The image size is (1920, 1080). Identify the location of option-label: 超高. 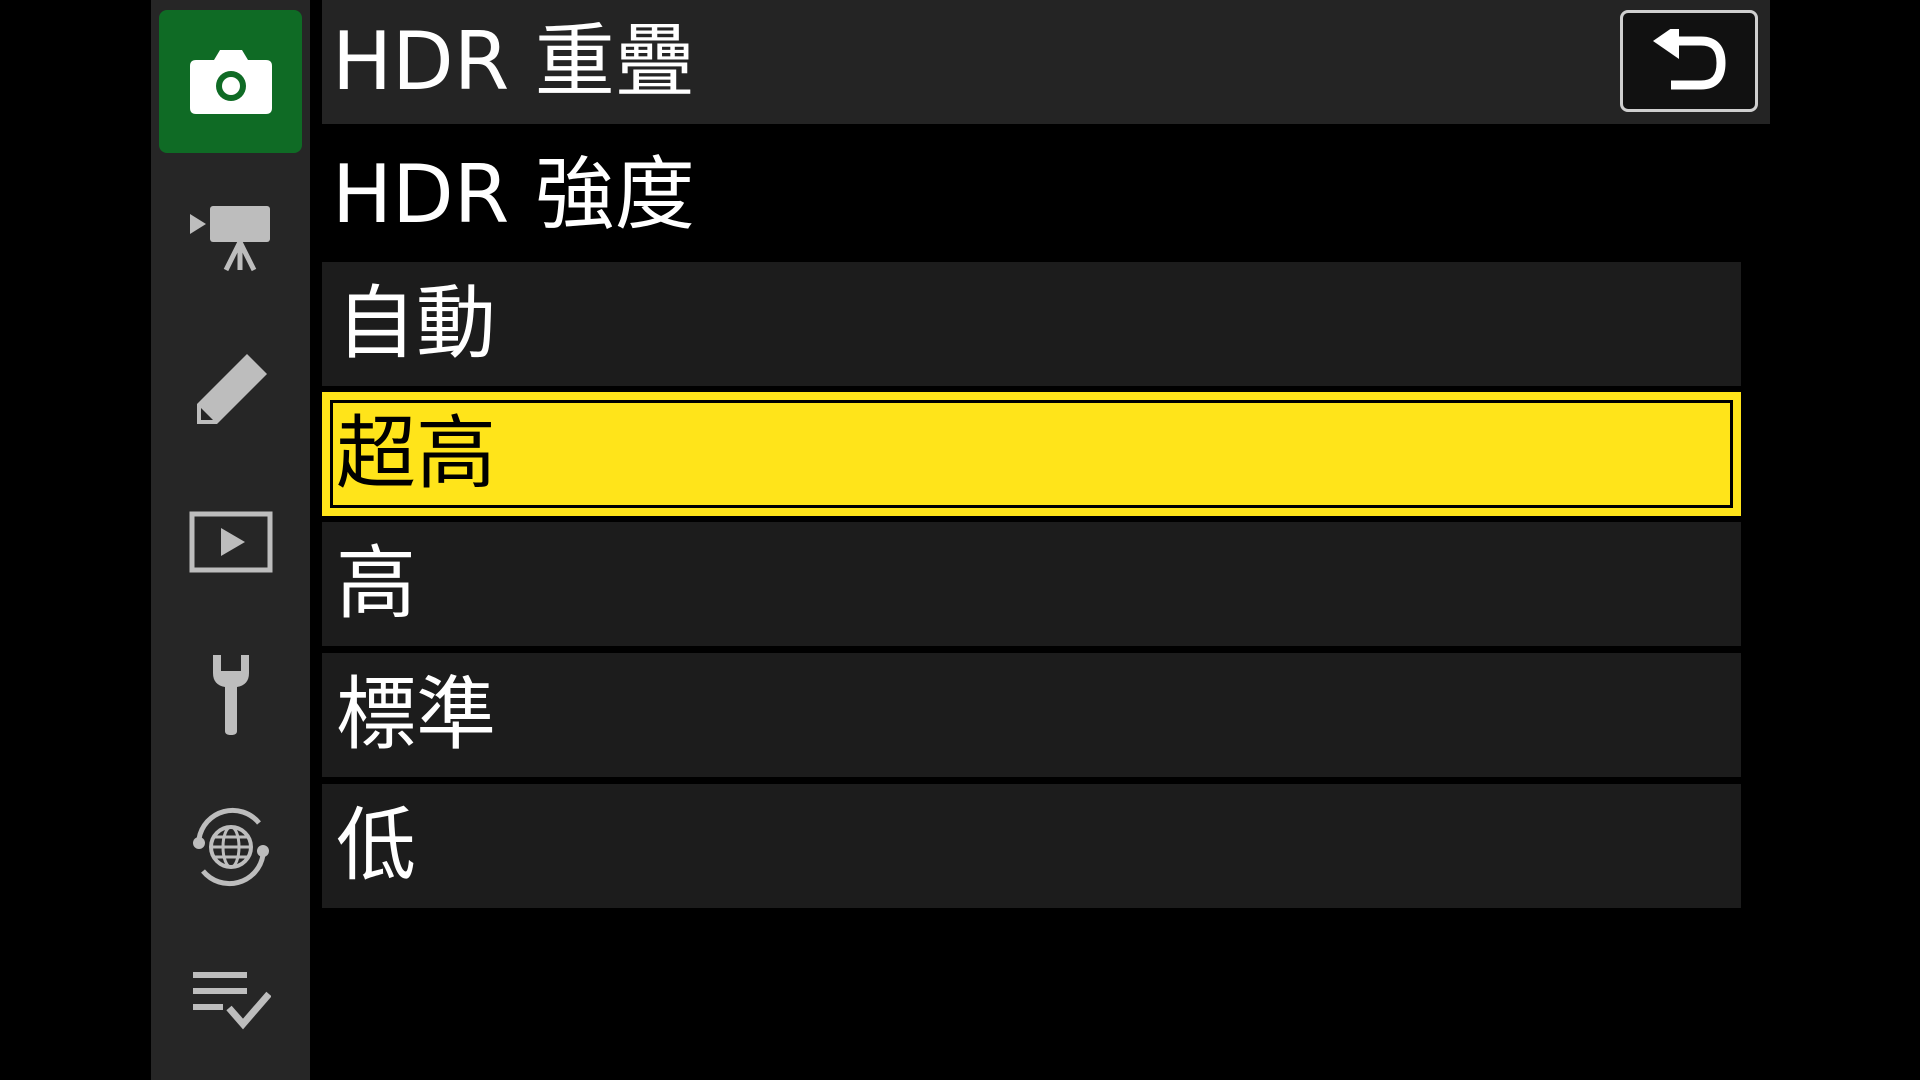
(416, 453).